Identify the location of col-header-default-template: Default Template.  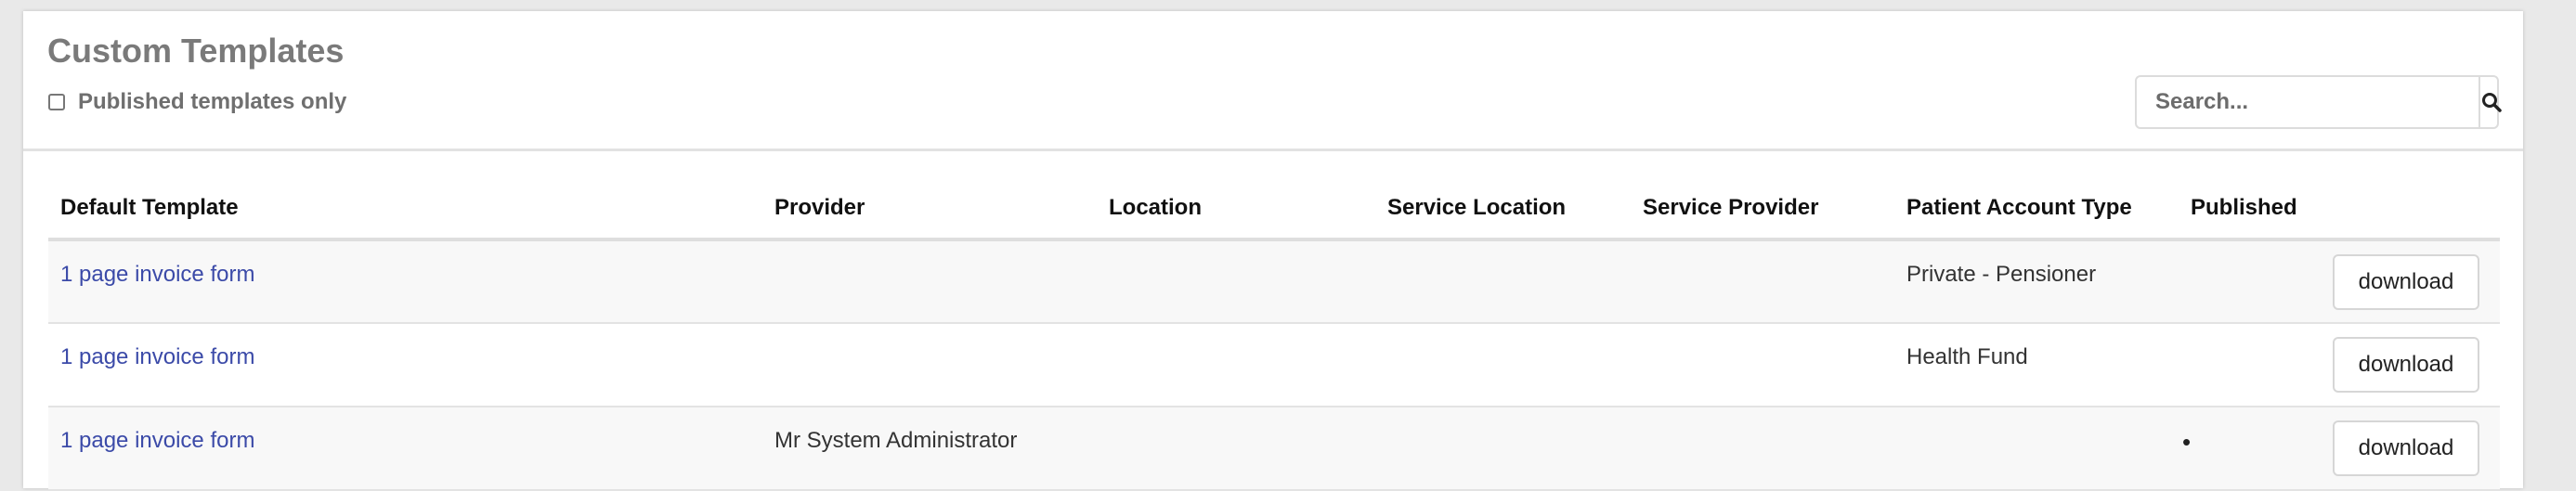
(405, 209).